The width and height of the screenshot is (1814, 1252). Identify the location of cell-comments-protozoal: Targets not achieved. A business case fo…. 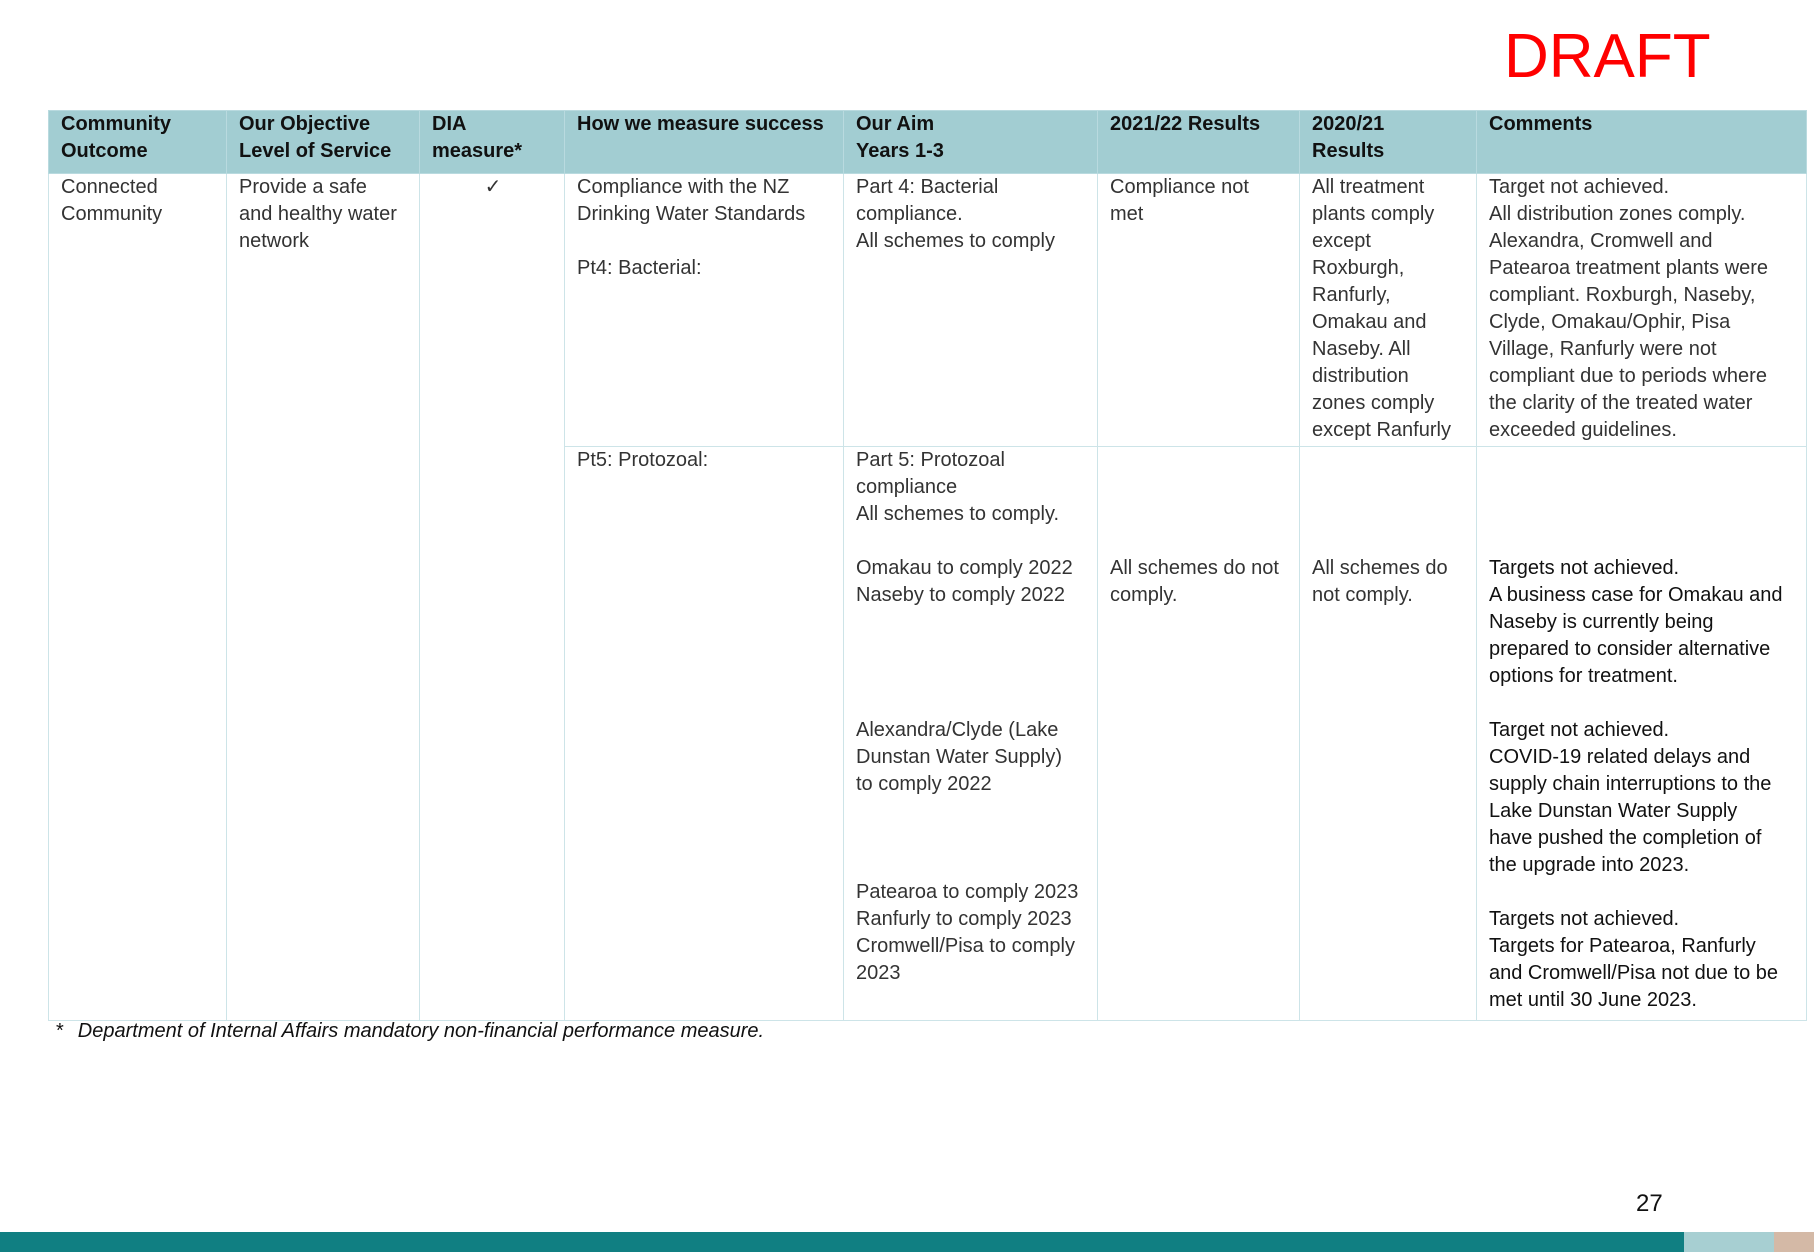
(1641, 733).